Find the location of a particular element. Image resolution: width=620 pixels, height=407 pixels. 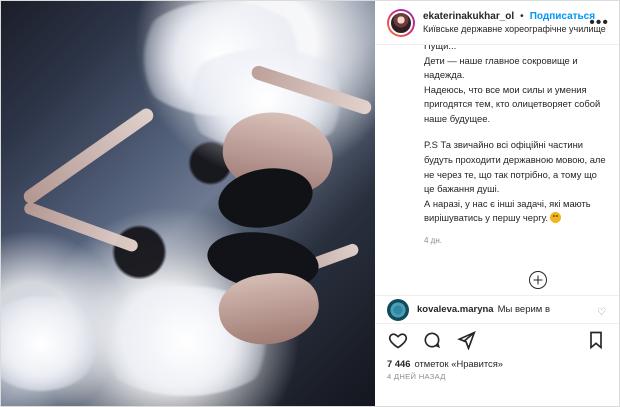

more-icon: ••• is located at coordinates (599, 23).